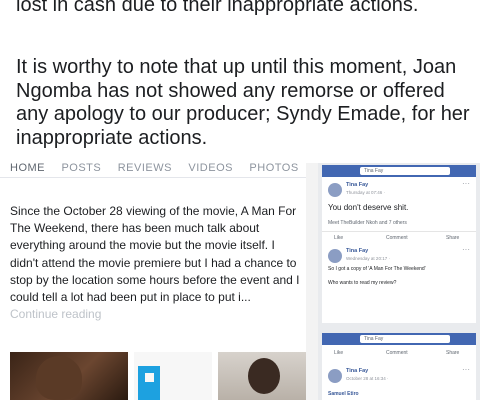  Describe the element at coordinates (343, 394) in the screenshot. I see `commenter-name: Samuel Etiro` at that location.